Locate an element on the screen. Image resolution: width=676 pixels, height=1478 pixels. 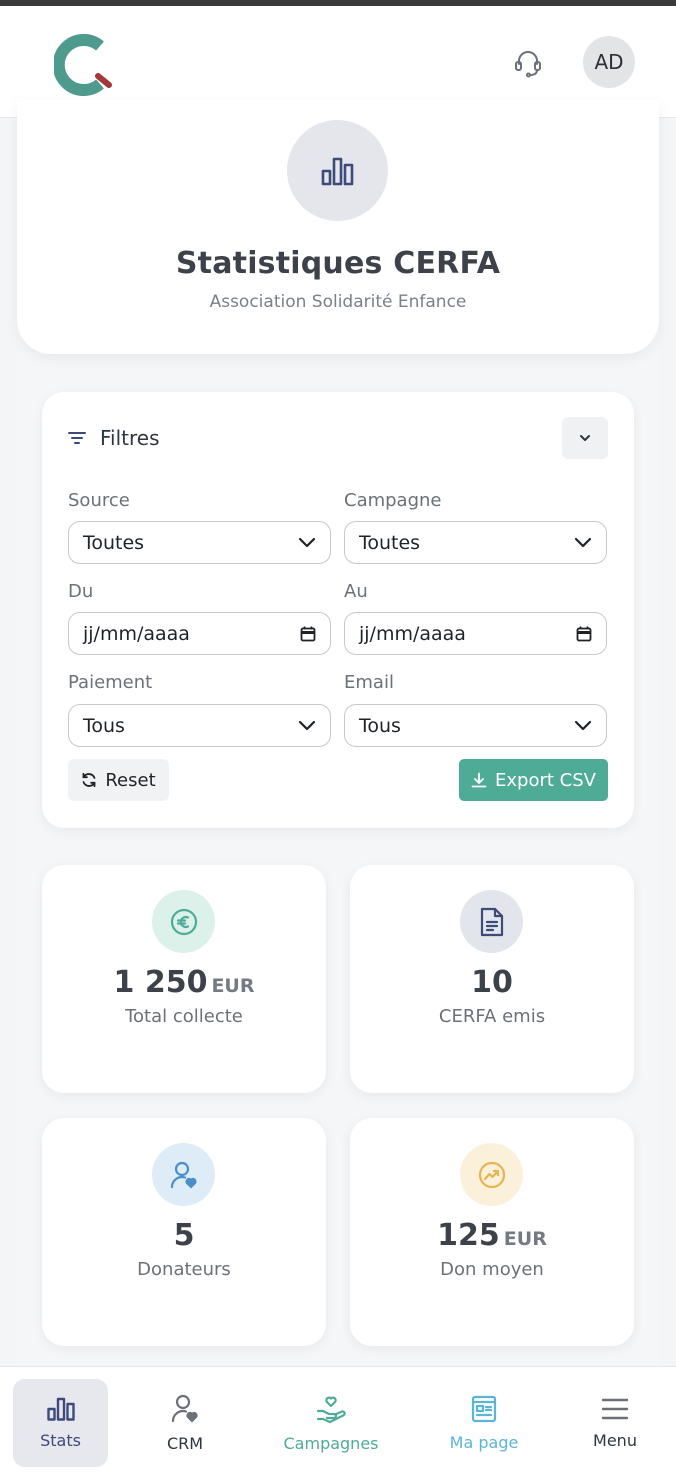
stat-value-total: 1 250 EUR is located at coordinates (184, 982).